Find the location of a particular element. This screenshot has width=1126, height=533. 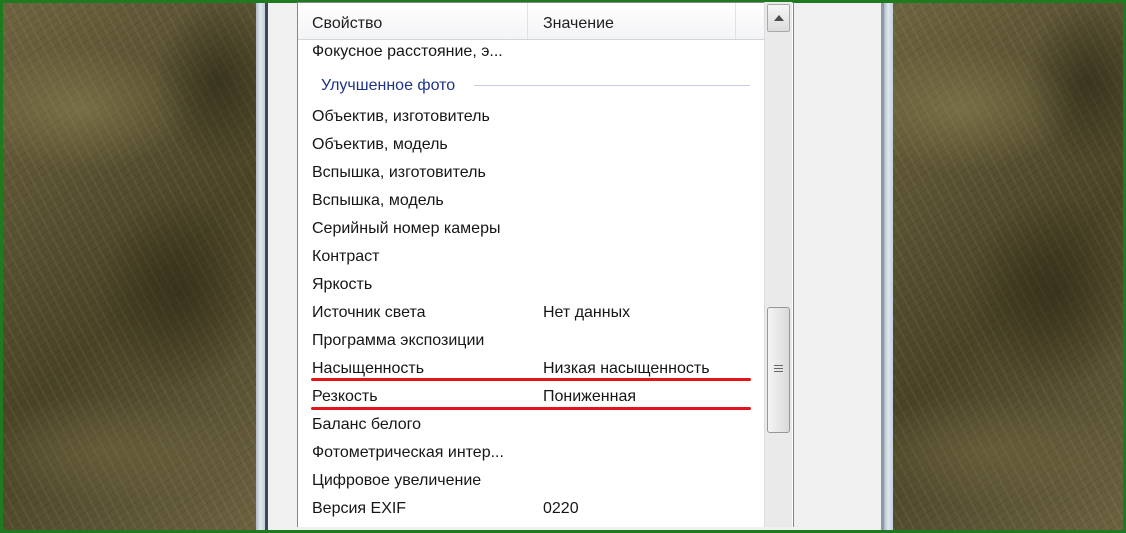

window-edge-right is located at coordinates (882, 266).